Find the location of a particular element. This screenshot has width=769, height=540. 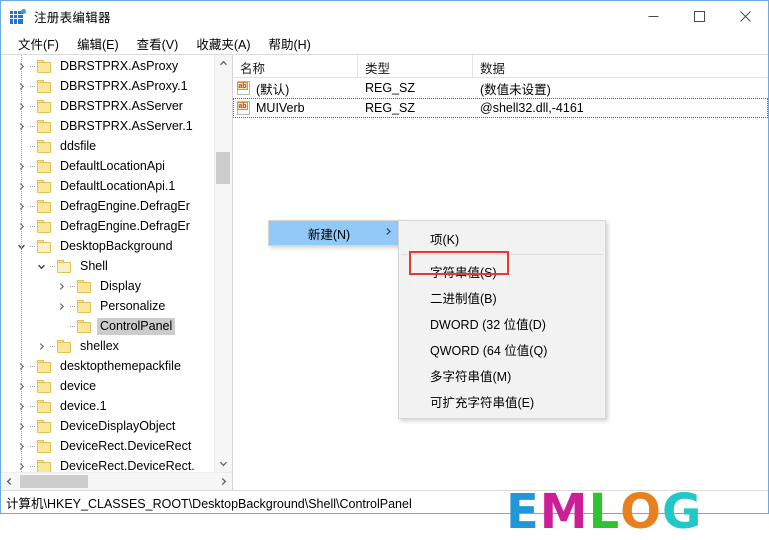

emlog-letter-o: O is located at coordinates (641, 512).